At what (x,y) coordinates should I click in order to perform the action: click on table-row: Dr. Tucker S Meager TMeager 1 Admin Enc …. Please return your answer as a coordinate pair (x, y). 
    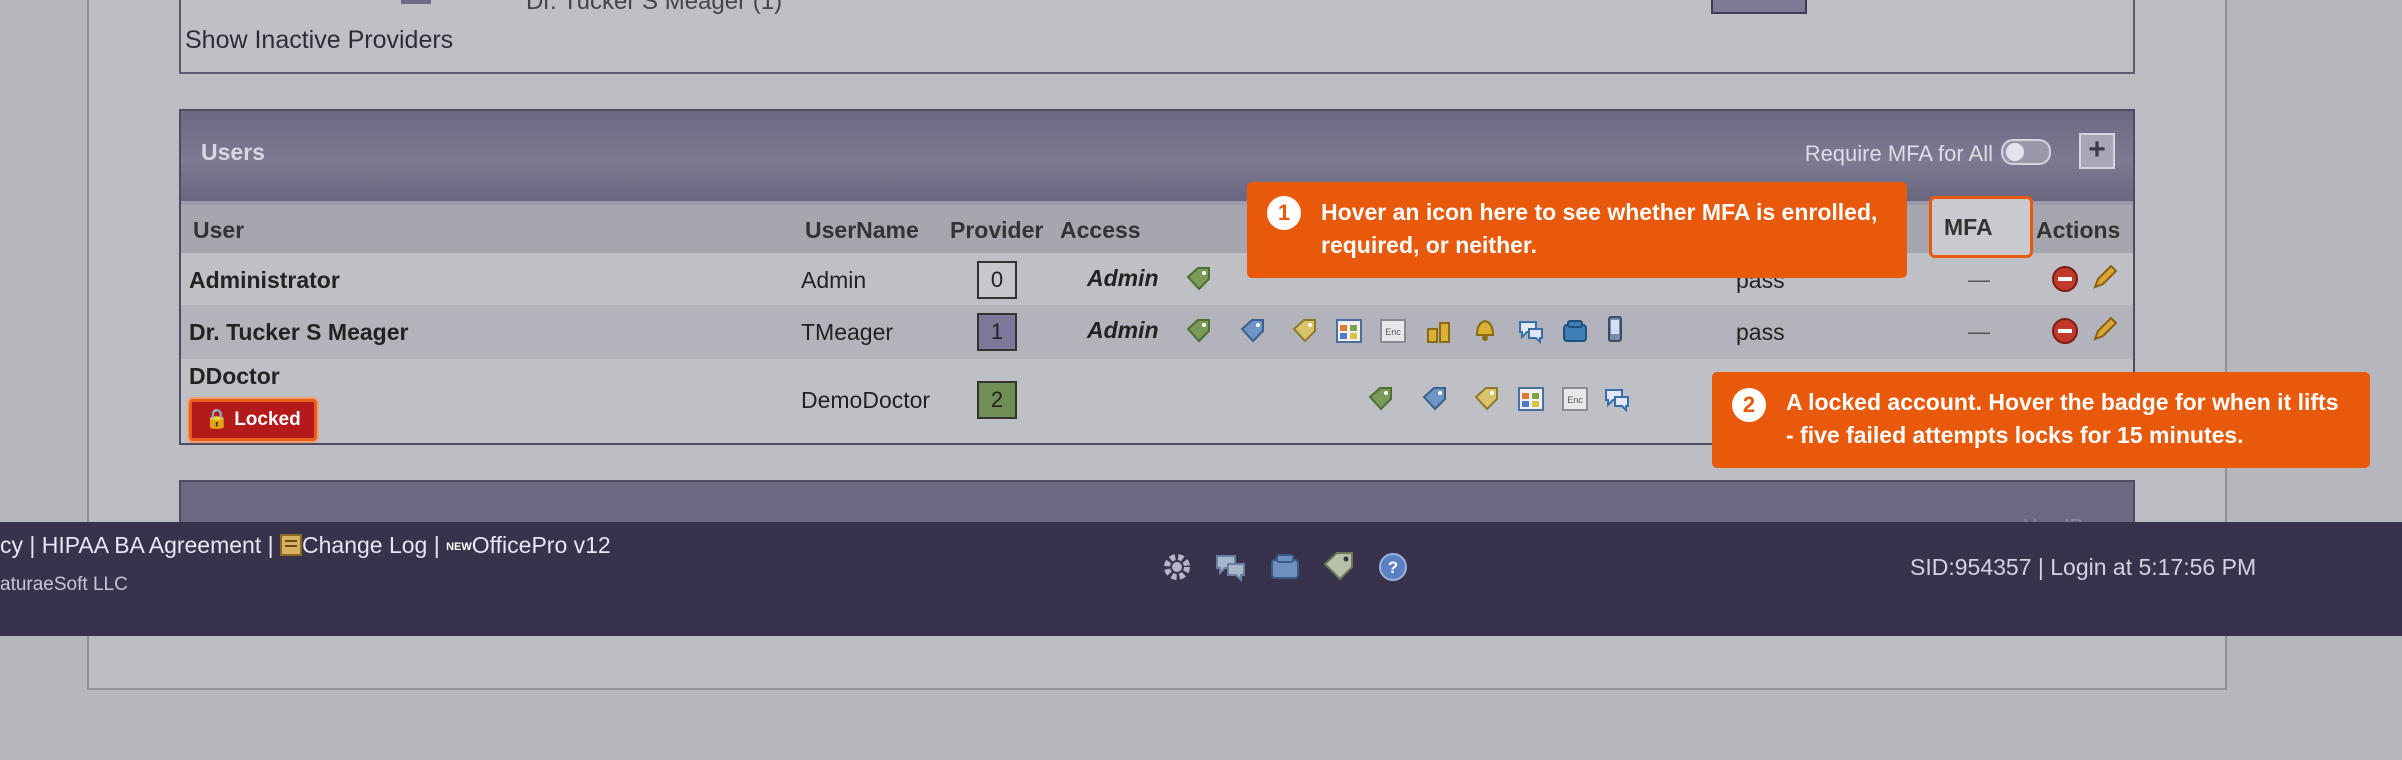
    Looking at the image, I should click on (1157, 332).